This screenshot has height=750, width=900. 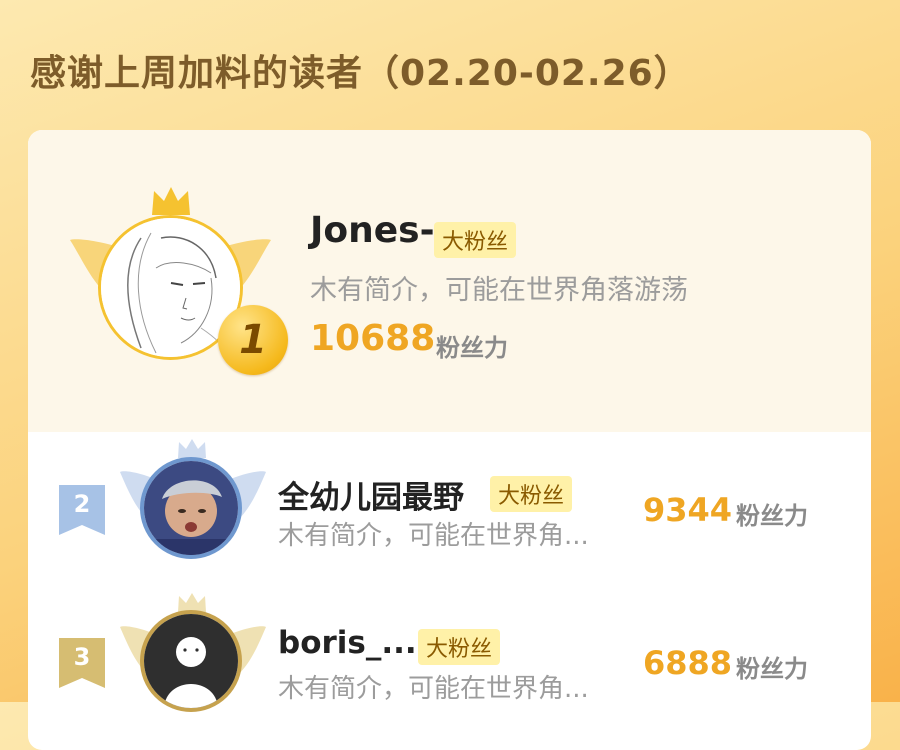 What do you see at coordinates (373, 338) in the screenshot?
I see `fan-power-score: 10688` at bounding box center [373, 338].